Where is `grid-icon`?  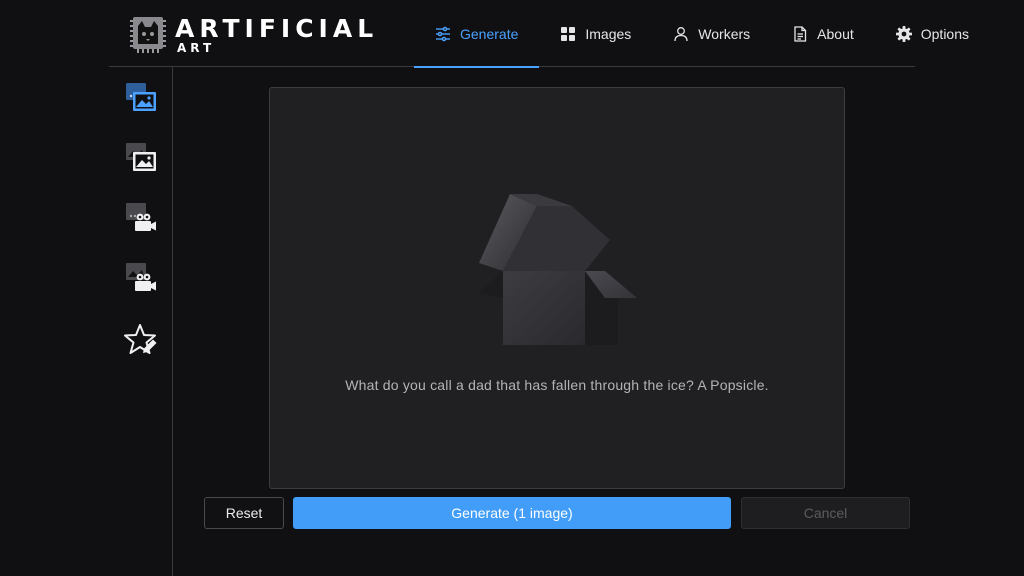
grid-icon is located at coordinates (568, 34).